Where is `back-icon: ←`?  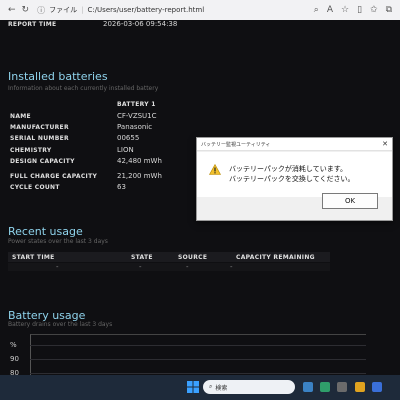 back-icon: ← is located at coordinates (12, 10).